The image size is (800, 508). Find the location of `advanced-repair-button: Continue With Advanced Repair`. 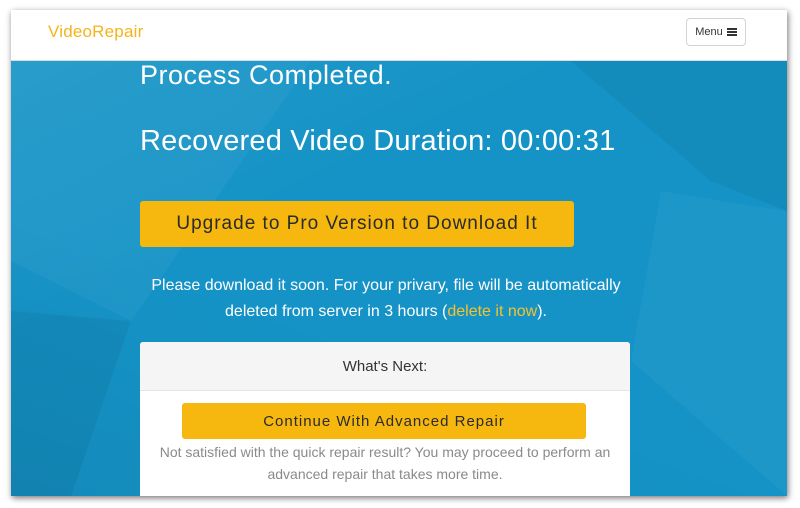

advanced-repair-button: Continue With Advanced Repair is located at coordinates (384, 421).